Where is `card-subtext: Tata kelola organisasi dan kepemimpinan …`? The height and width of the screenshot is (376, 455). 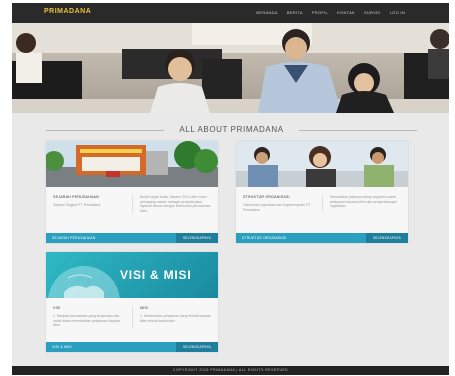 card-subtext: Tata kelola organisasi dan kepemimpinan … is located at coordinates (277, 207).